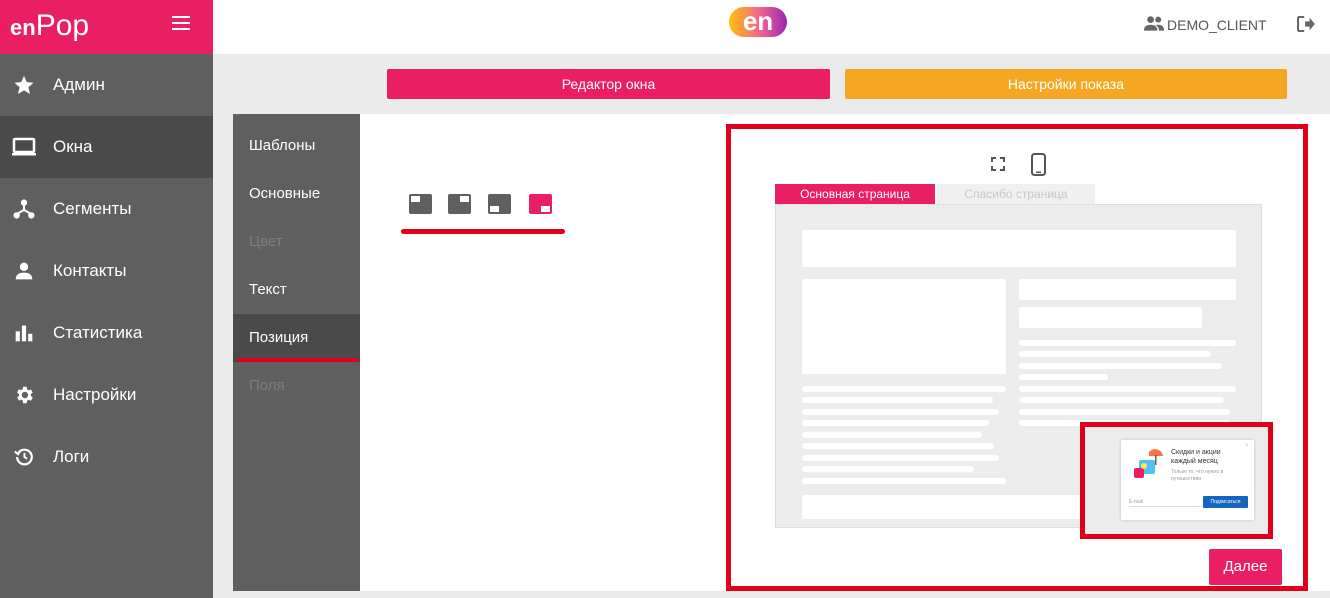  What do you see at coordinates (1245, 567) in the screenshot?
I see `next-button: Далее` at bounding box center [1245, 567].